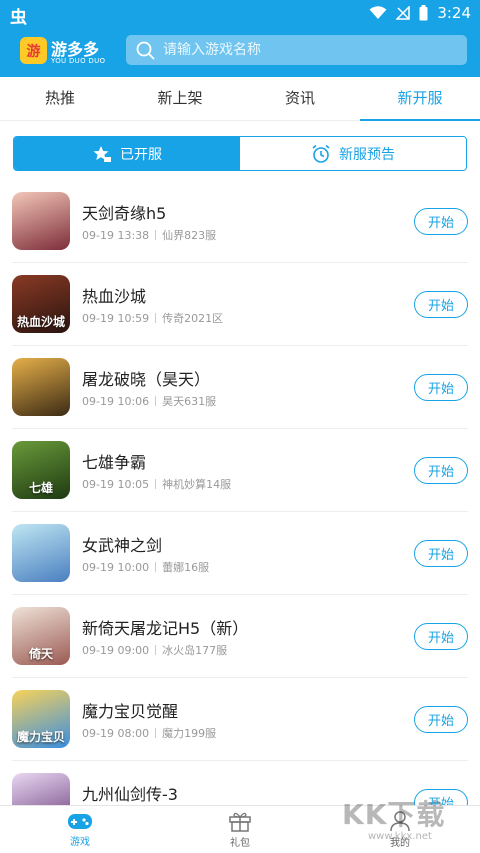  What do you see at coordinates (186, 567) in the screenshot?
I see `server-name: 蕾娜16服` at bounding box center [186, 567].